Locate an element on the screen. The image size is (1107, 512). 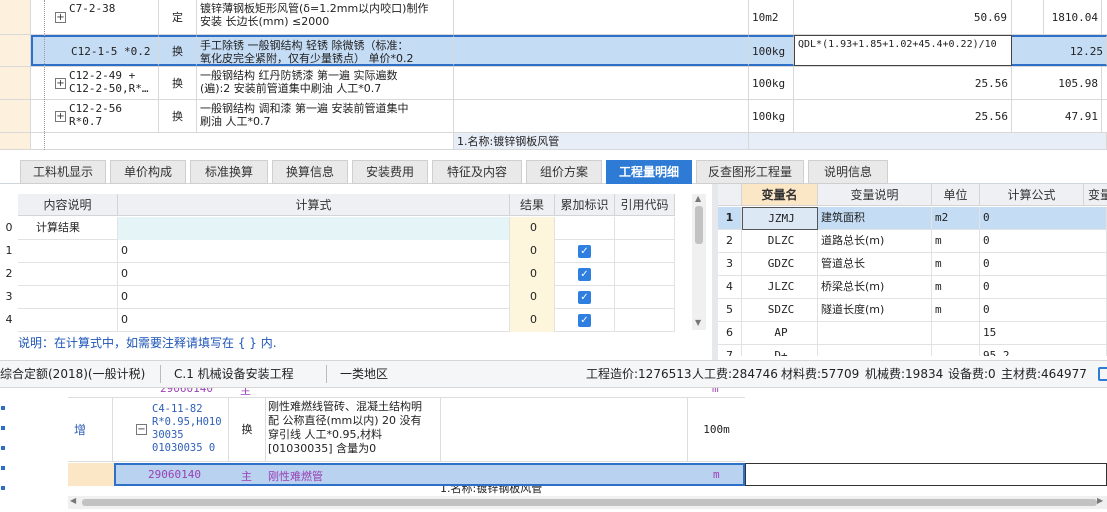
code-cell: + C7-2-38 is located at coordinates (95, 17).